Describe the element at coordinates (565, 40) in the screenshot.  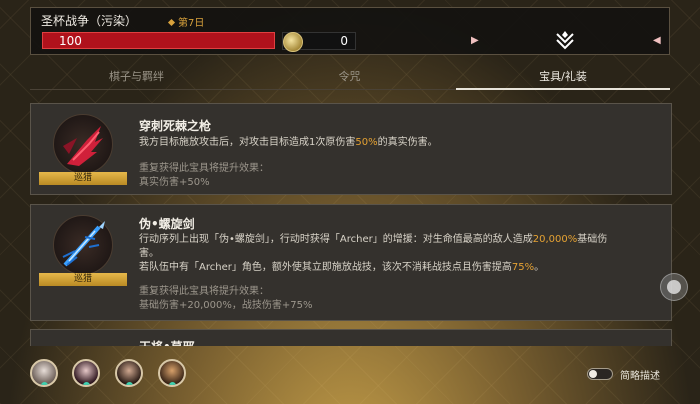
I see `emblem-icon` at that location.